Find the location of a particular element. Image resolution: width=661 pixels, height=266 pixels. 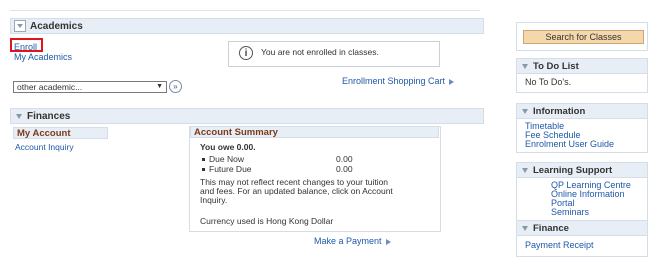

tab-my-account: My Account is located at coordinates (60, 133).